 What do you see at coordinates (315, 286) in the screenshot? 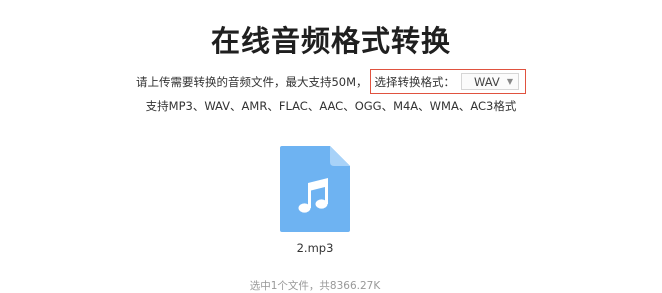
I see `selected-file-summary: 选中1个文件，共8366.27K` at bounding box center [315, 286].